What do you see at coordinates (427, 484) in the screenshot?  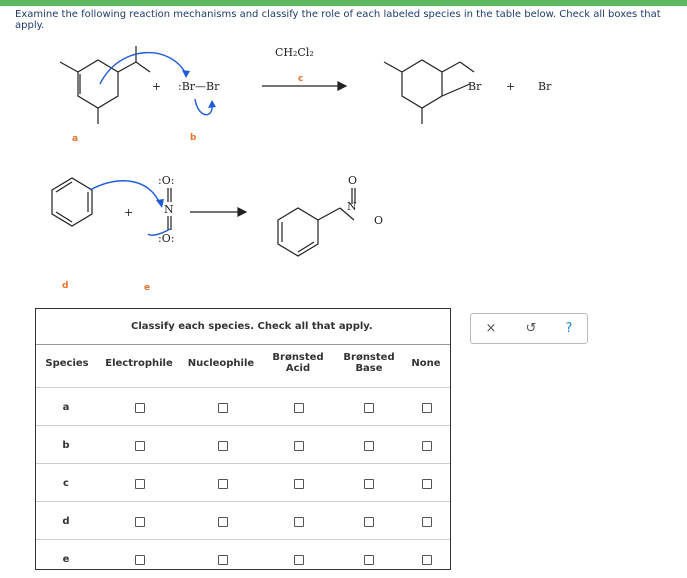 I see `checkbox-c-none` at bounding box center [427, 484].